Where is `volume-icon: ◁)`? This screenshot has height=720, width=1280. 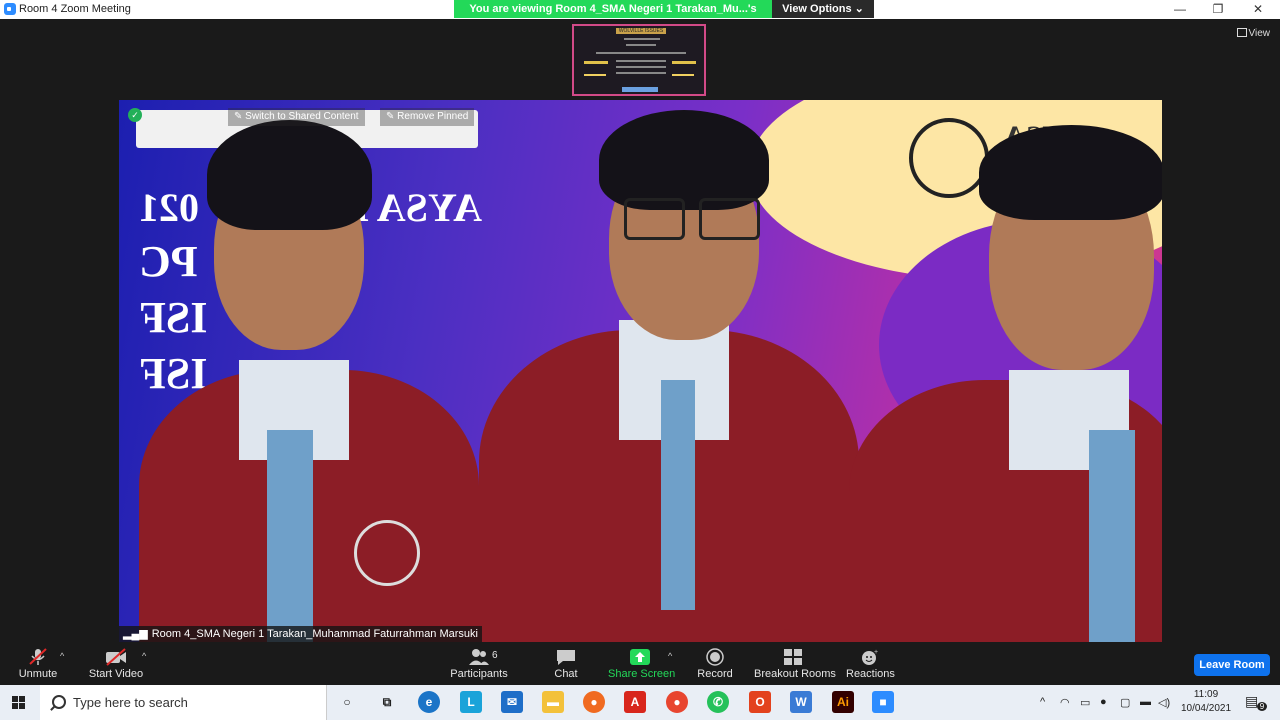
volume-icon: ◁) is located at coordinates (1164, 702).